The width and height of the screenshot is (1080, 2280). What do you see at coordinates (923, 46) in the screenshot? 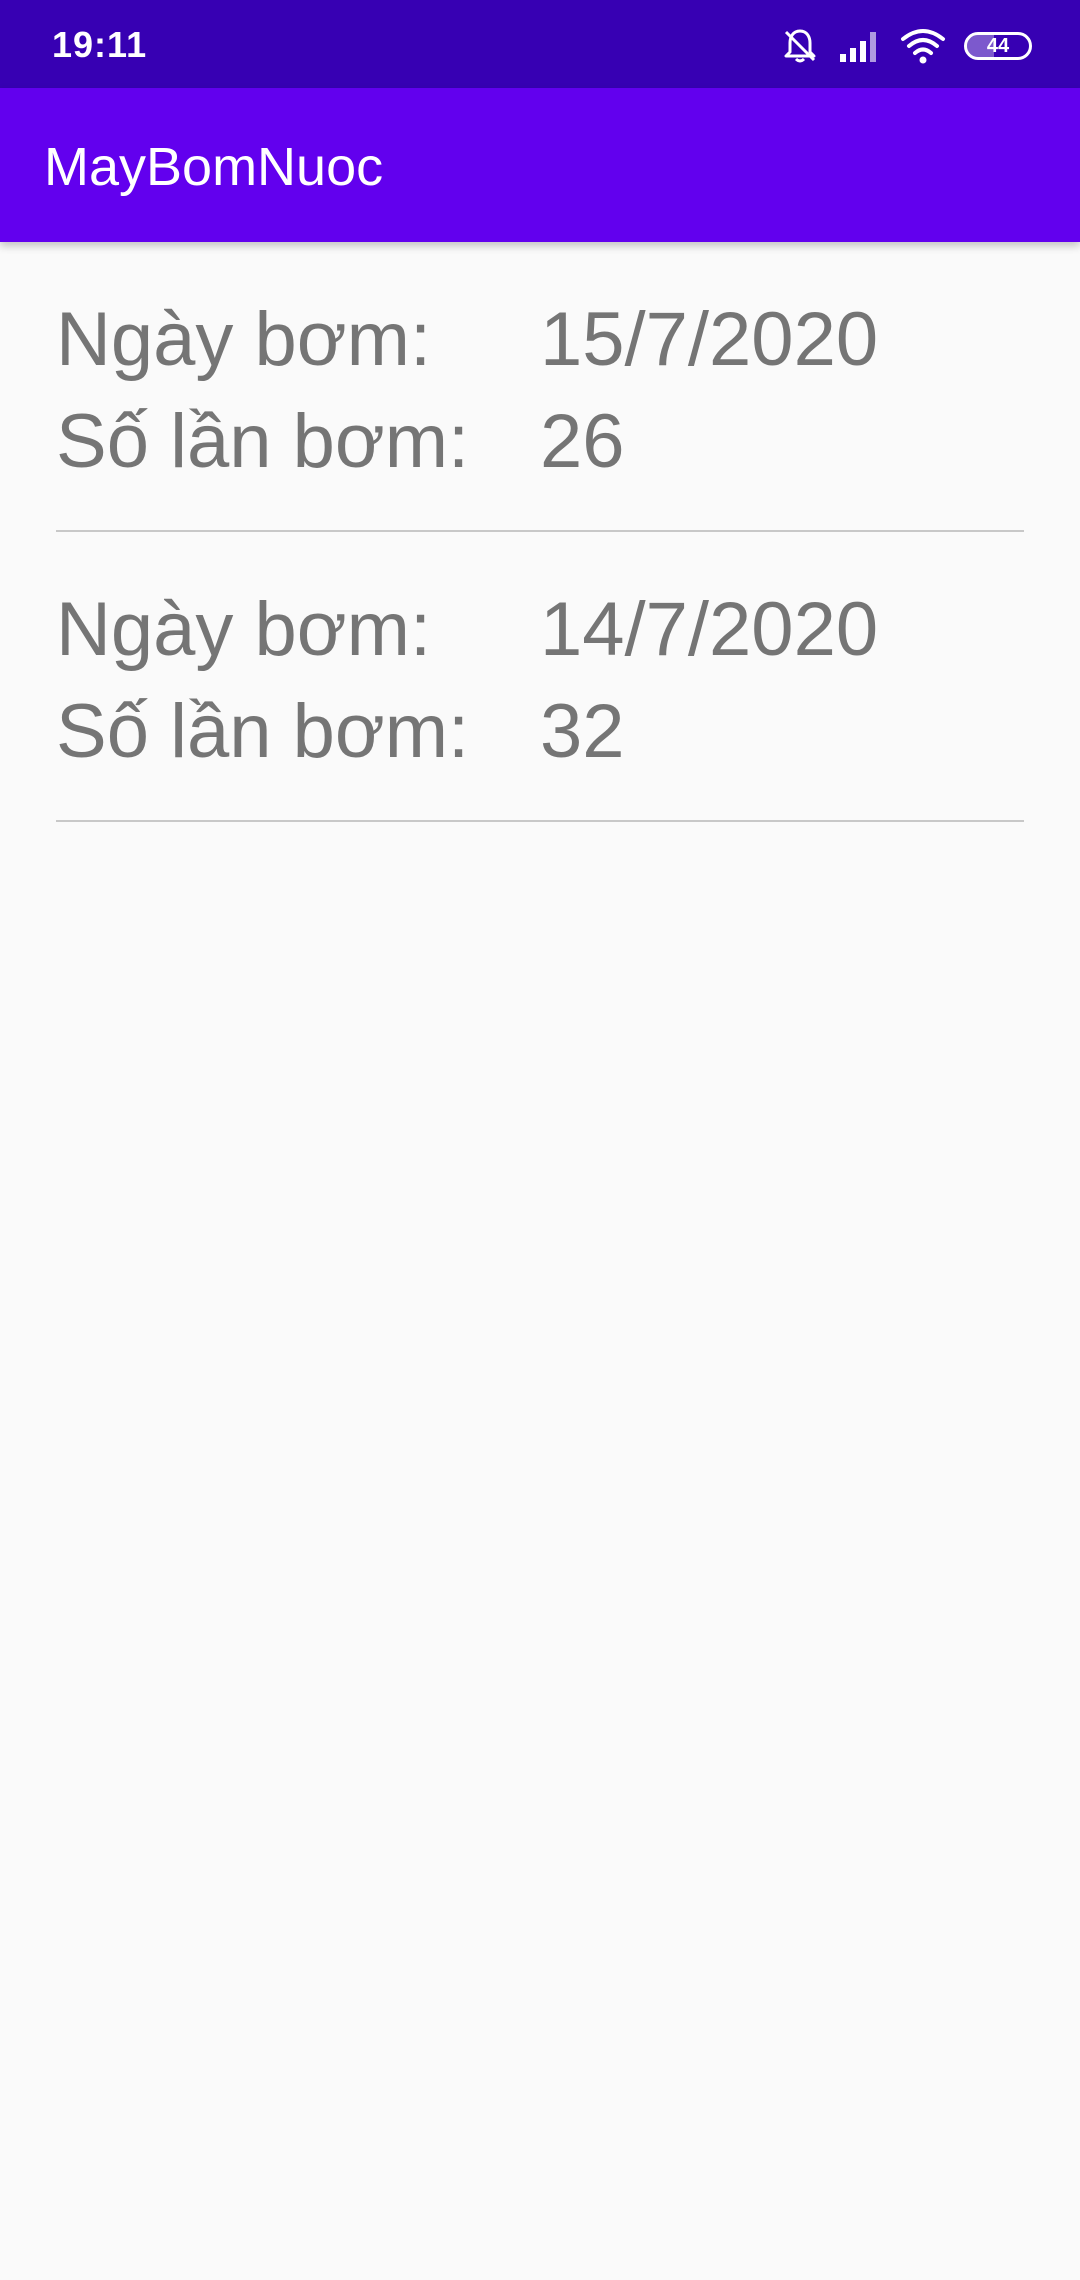
I see `wifi-icon` at bounding box center [923, 46].